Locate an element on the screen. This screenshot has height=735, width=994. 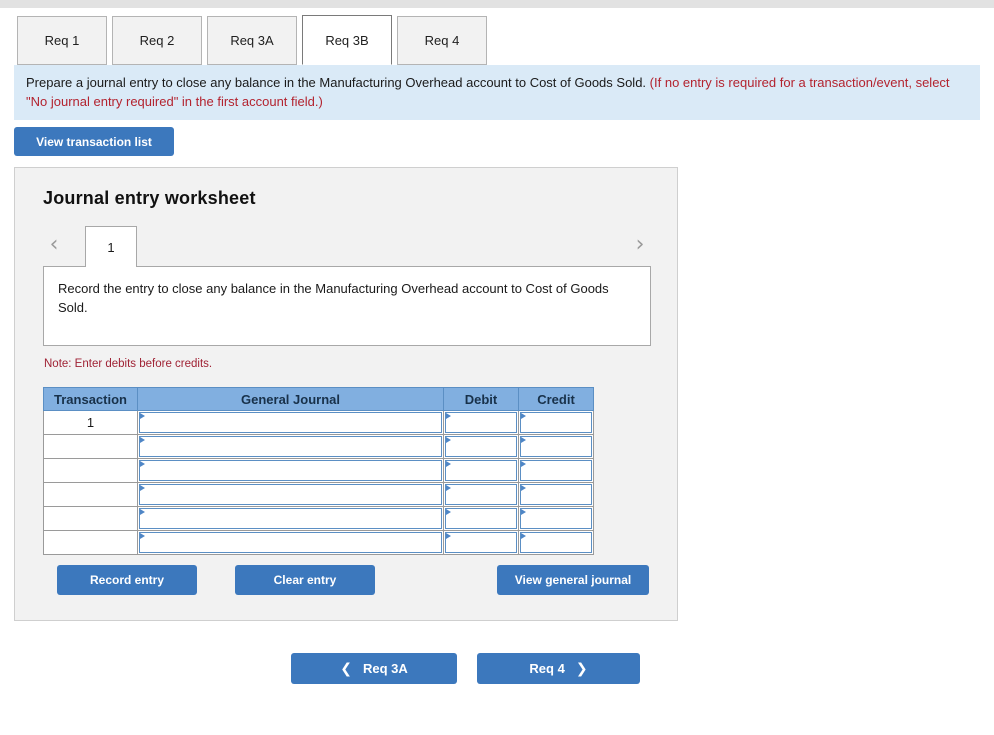
tab-req-3a: Req 3A is located at coordinates (252, 40).